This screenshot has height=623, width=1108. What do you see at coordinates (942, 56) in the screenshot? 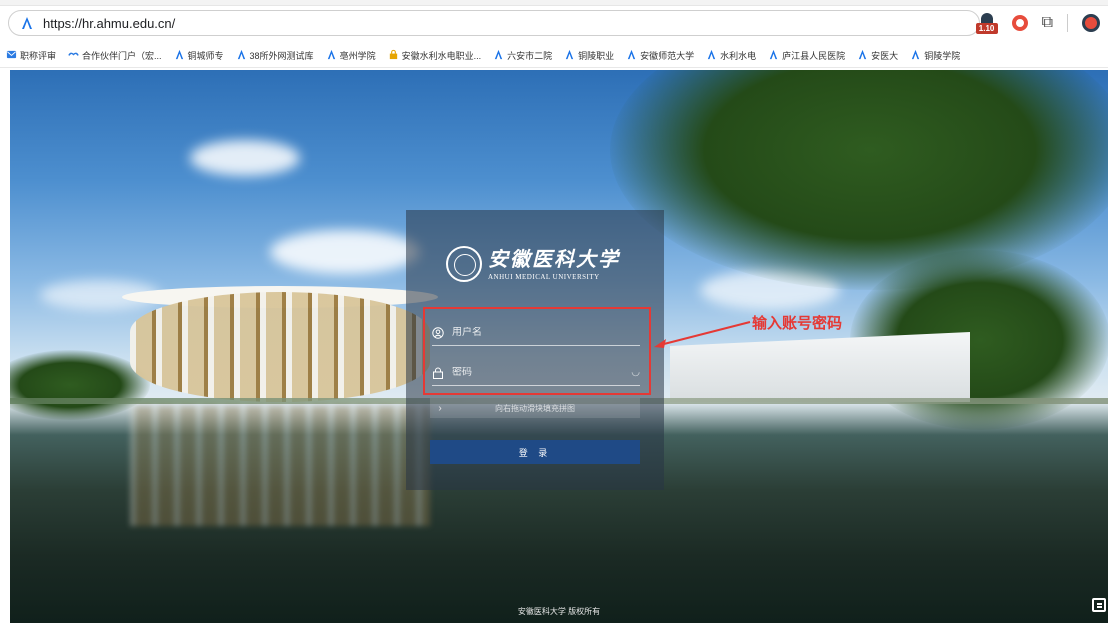
I see `bookmark-label: 铜陵学院` at bounding box center [942, 56].